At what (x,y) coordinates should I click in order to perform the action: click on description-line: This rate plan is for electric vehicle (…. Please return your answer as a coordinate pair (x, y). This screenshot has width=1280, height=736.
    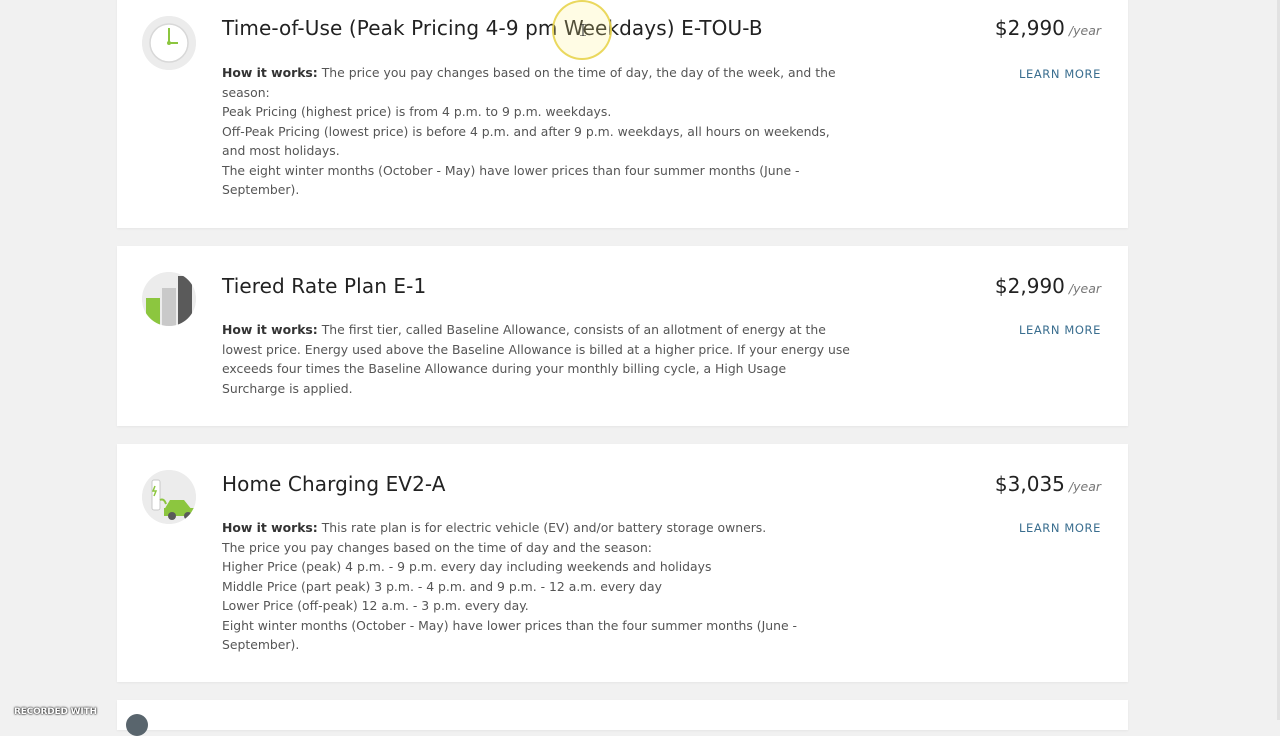
    Looking at the image, I should click on (544, 527).